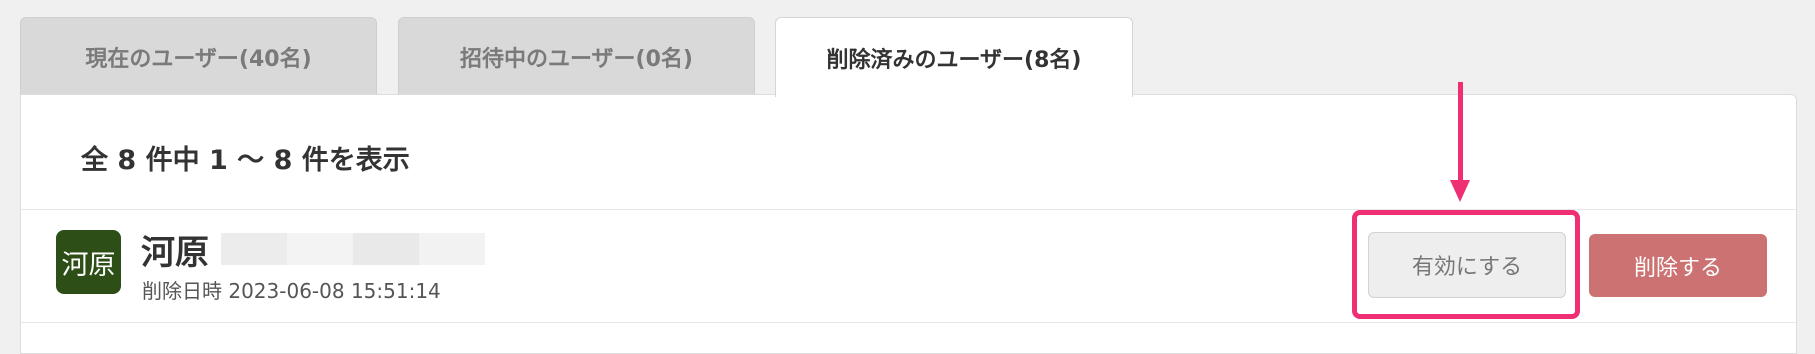  Describe the element at coordinates (908, 322) in the screenshot. I see `divider` at that location.